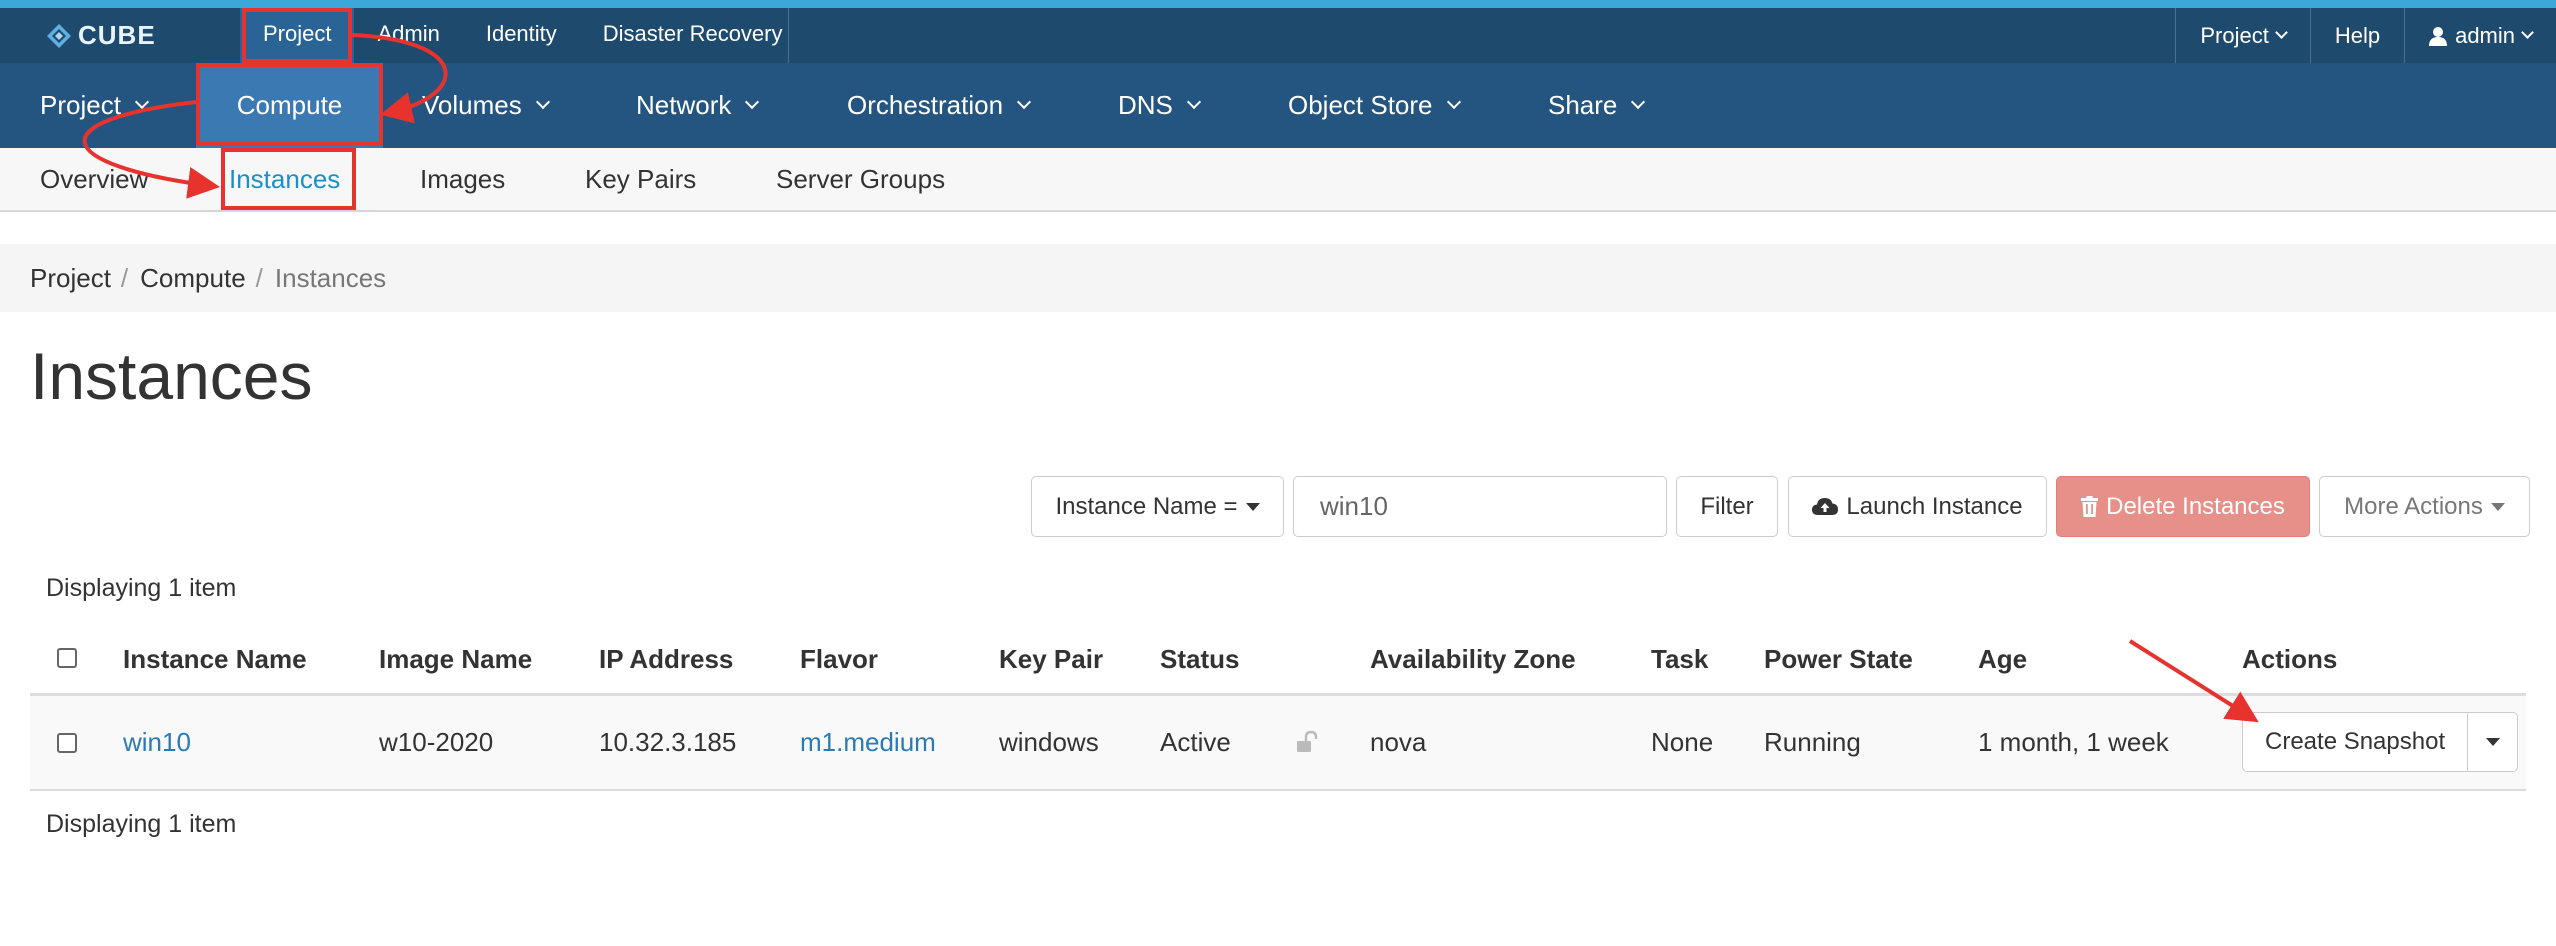 The image size is (2556, 946). What do you see at coordinates (117, 35) in the screenshot?
I see `brand-name: CUBE` at bounding box center [117, 35].